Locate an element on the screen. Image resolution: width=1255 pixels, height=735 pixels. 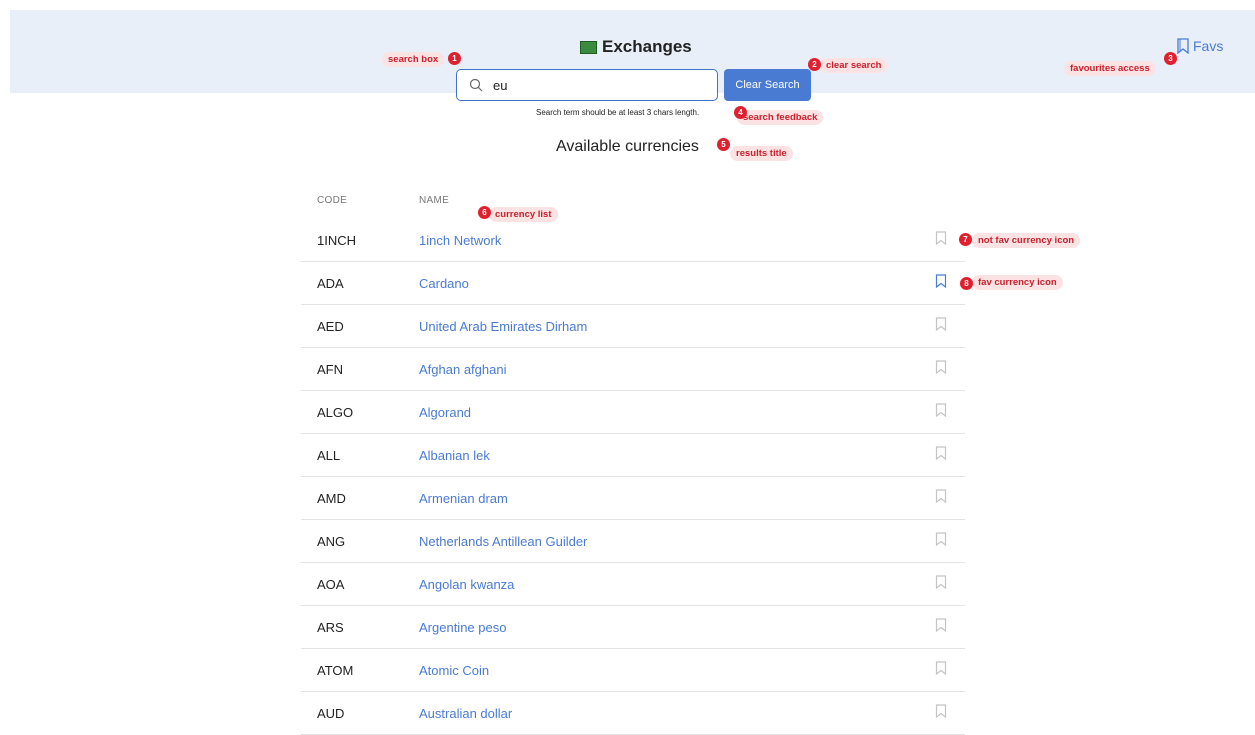
currency-code: ADA is located at coordinates (330, 283).